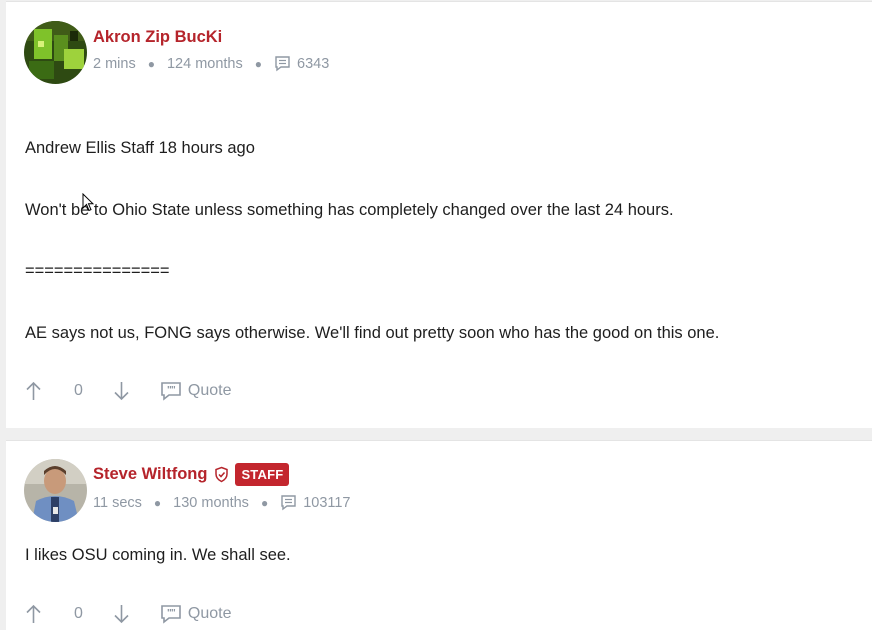  I want to click on shield-icon, so click(221, 474).